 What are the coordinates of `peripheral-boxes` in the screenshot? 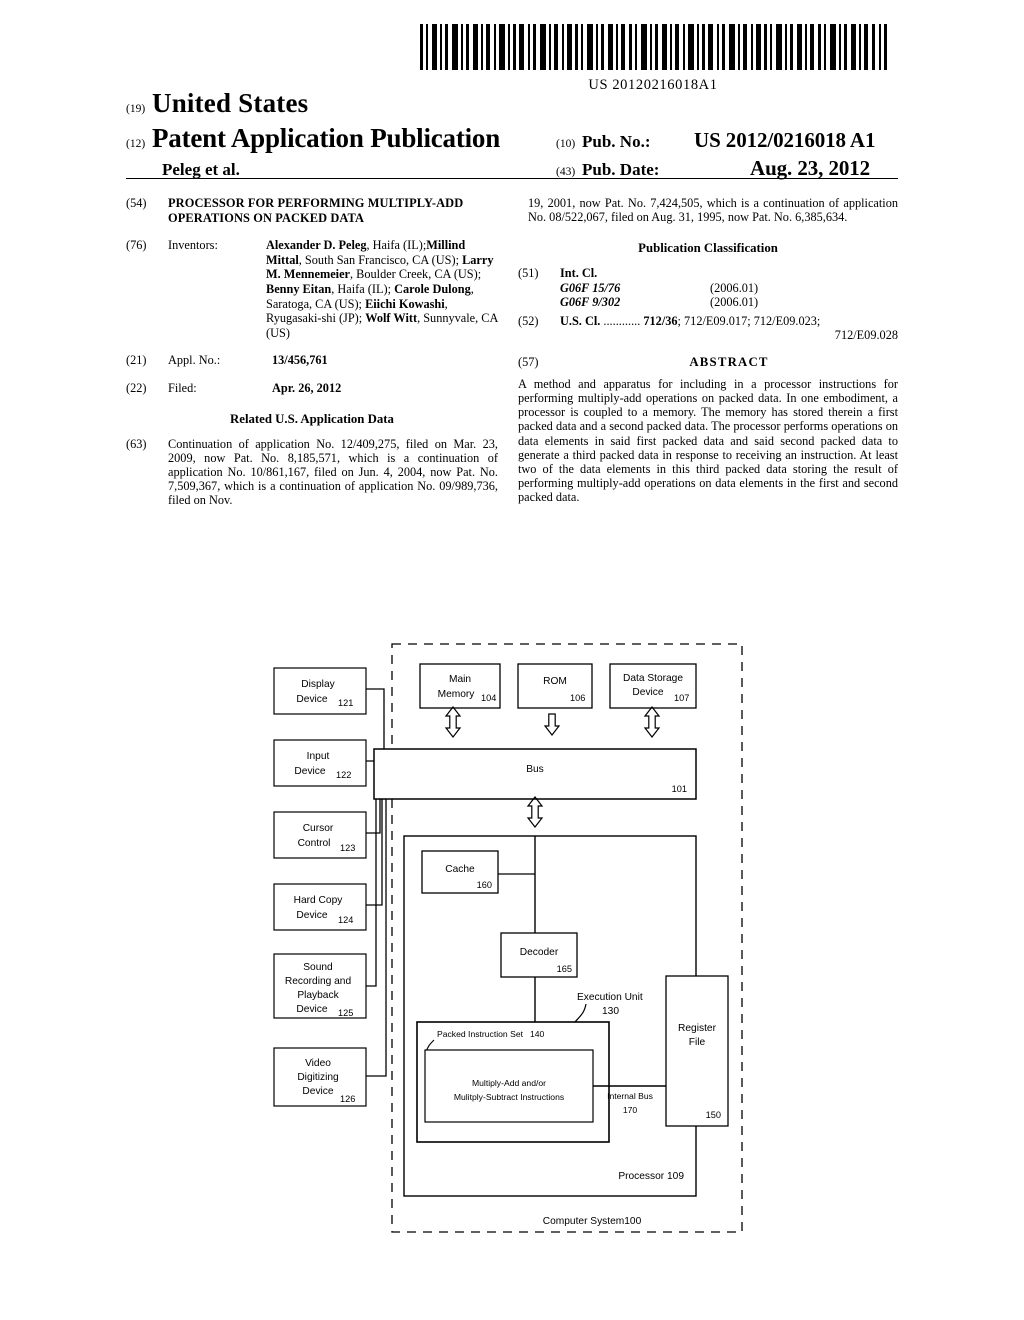 It's located at (320, 887).